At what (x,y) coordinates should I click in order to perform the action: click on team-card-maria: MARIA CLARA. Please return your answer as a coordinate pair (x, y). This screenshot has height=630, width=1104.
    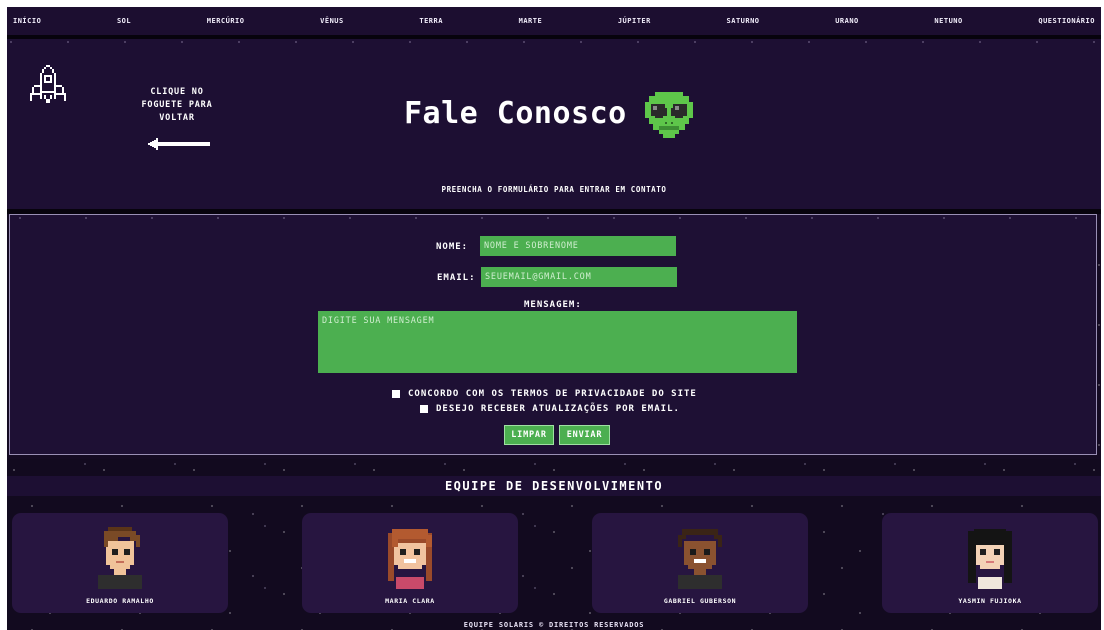
    Looking at the image, I should click on (410, 563).